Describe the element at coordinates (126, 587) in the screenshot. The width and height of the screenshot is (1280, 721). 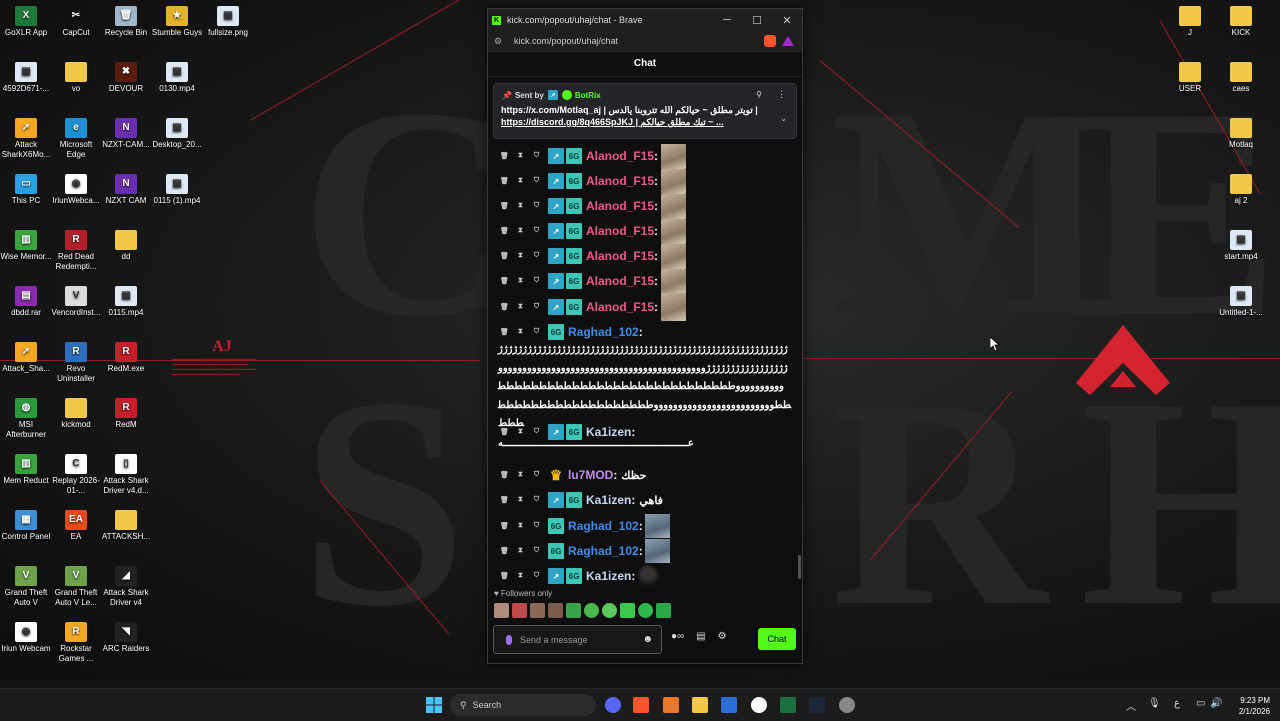
I see `desktop-icon: ◢ Attack Shark Driver v4` at that location.